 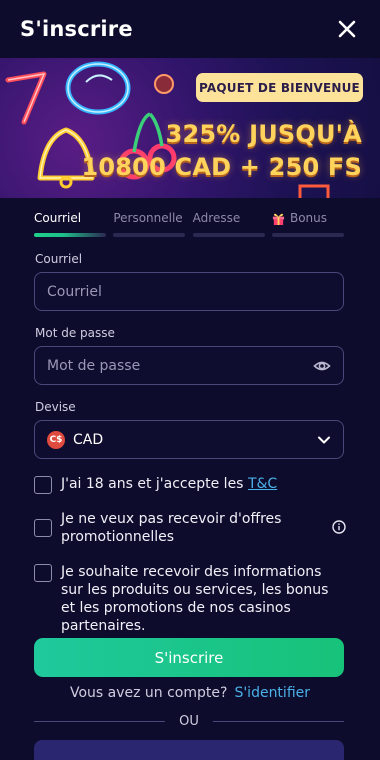 I want to click on terms-text: J'ai 18 ans et j'accepte les T&C, so click(x=203, y=484).